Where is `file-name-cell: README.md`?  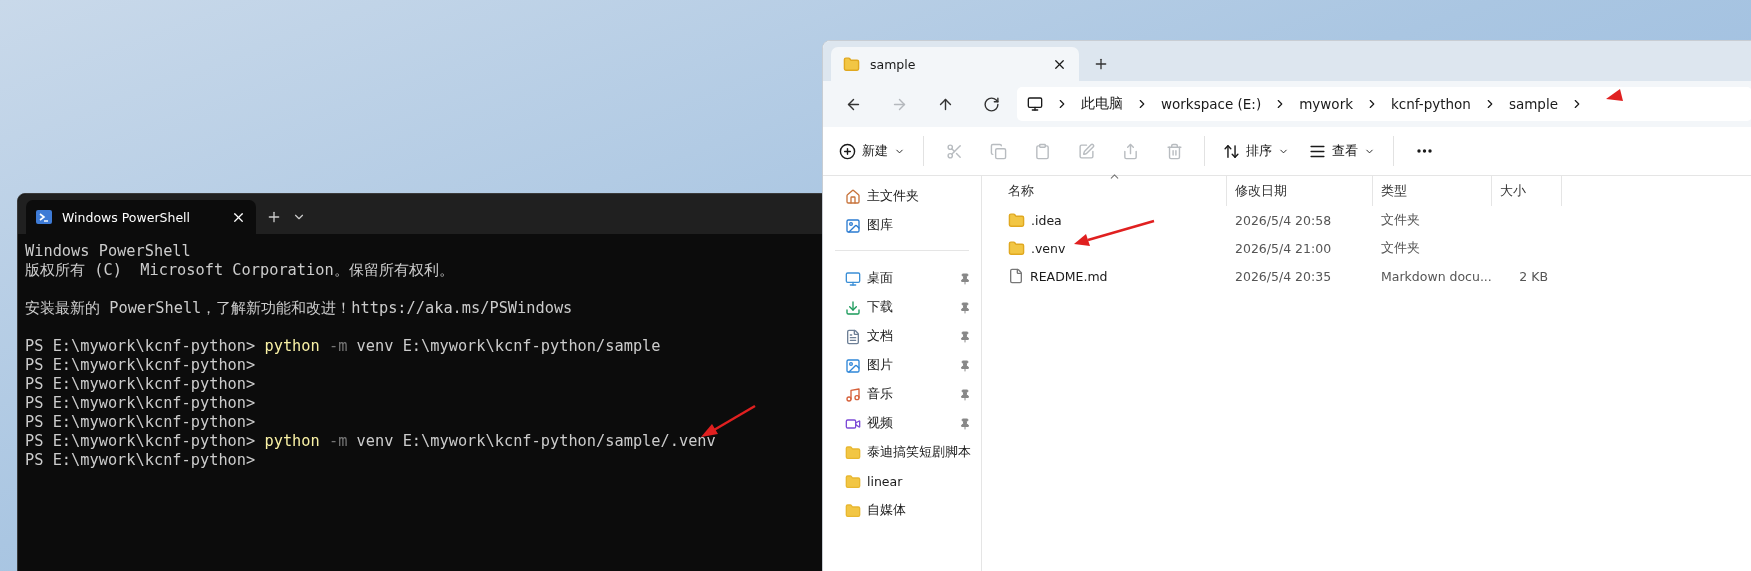
file-name-cell: README.md is located at coordinates (1113, 276).